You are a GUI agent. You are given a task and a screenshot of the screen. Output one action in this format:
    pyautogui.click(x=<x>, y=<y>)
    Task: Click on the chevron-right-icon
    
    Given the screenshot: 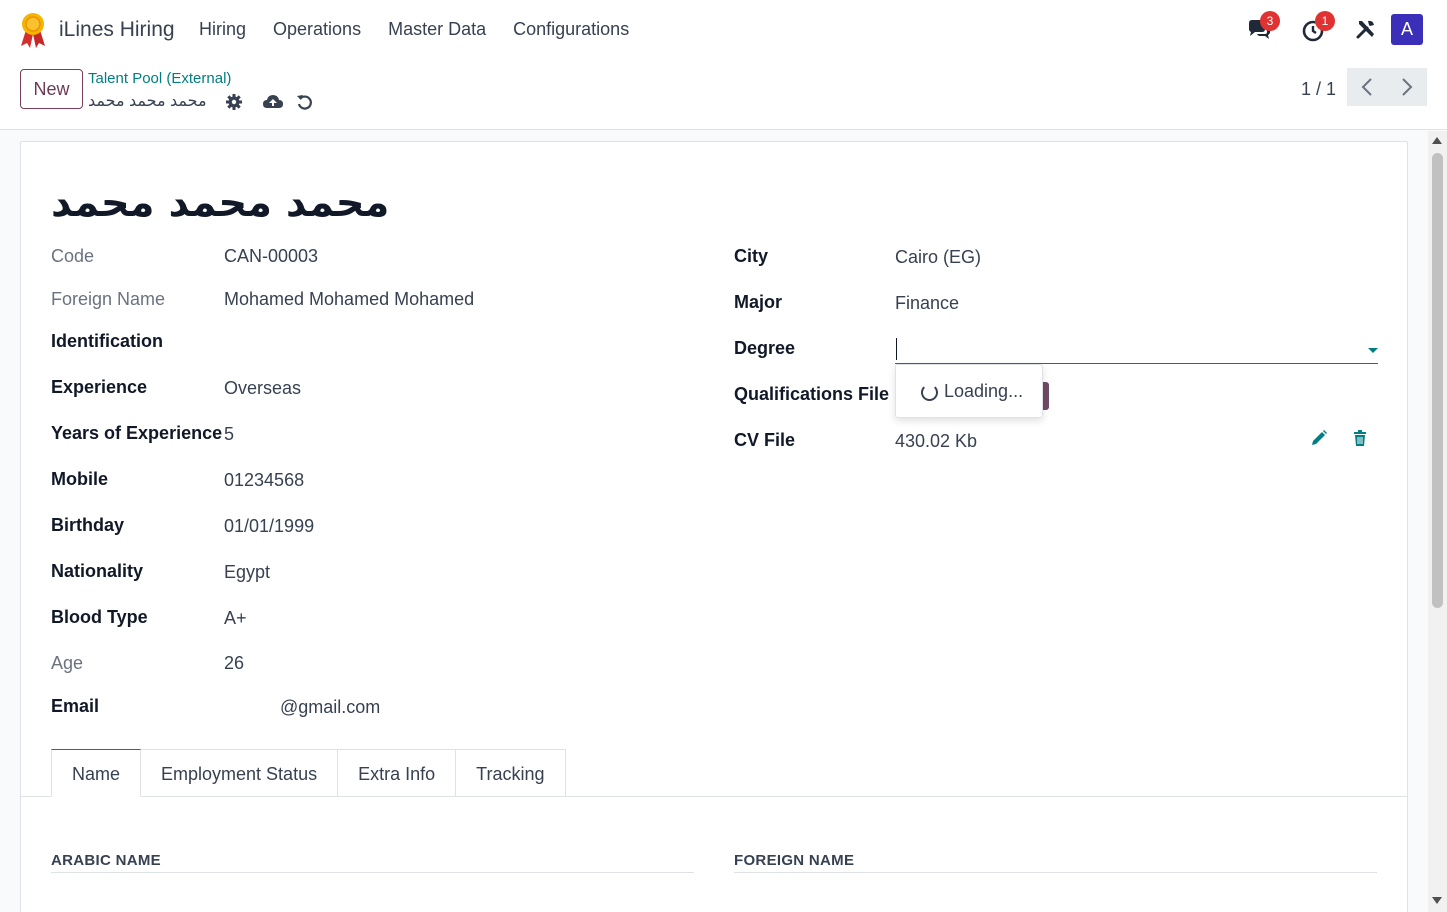 What is the action you would take?
    pyautogui.click(x=1407, y=87)
    